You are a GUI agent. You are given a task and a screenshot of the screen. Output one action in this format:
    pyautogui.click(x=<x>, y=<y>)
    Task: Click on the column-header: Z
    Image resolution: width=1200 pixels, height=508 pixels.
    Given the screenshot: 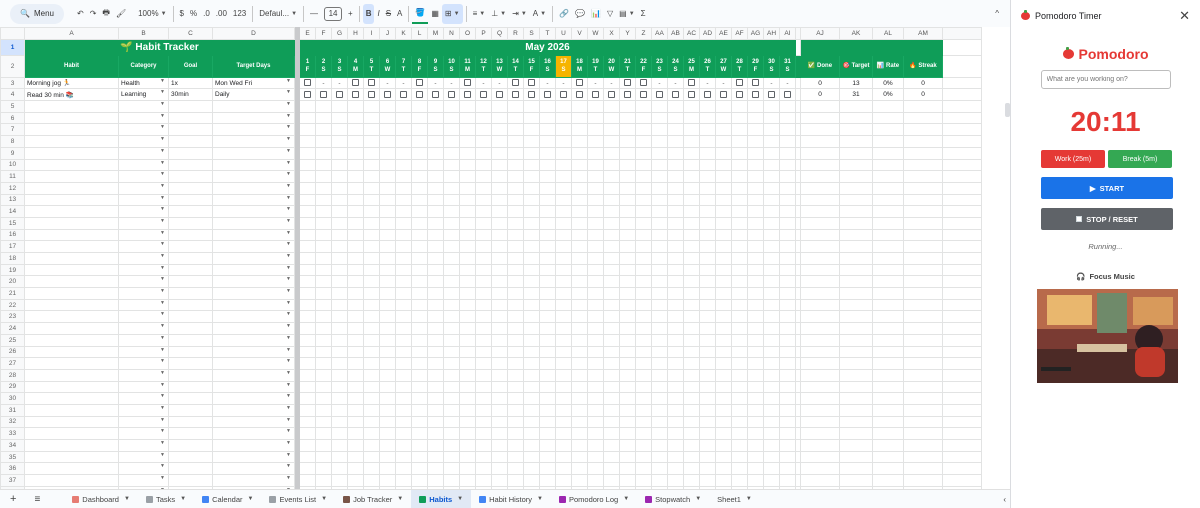 What is the action you would take?
    pyautogui.click(x=643, y=33)
    